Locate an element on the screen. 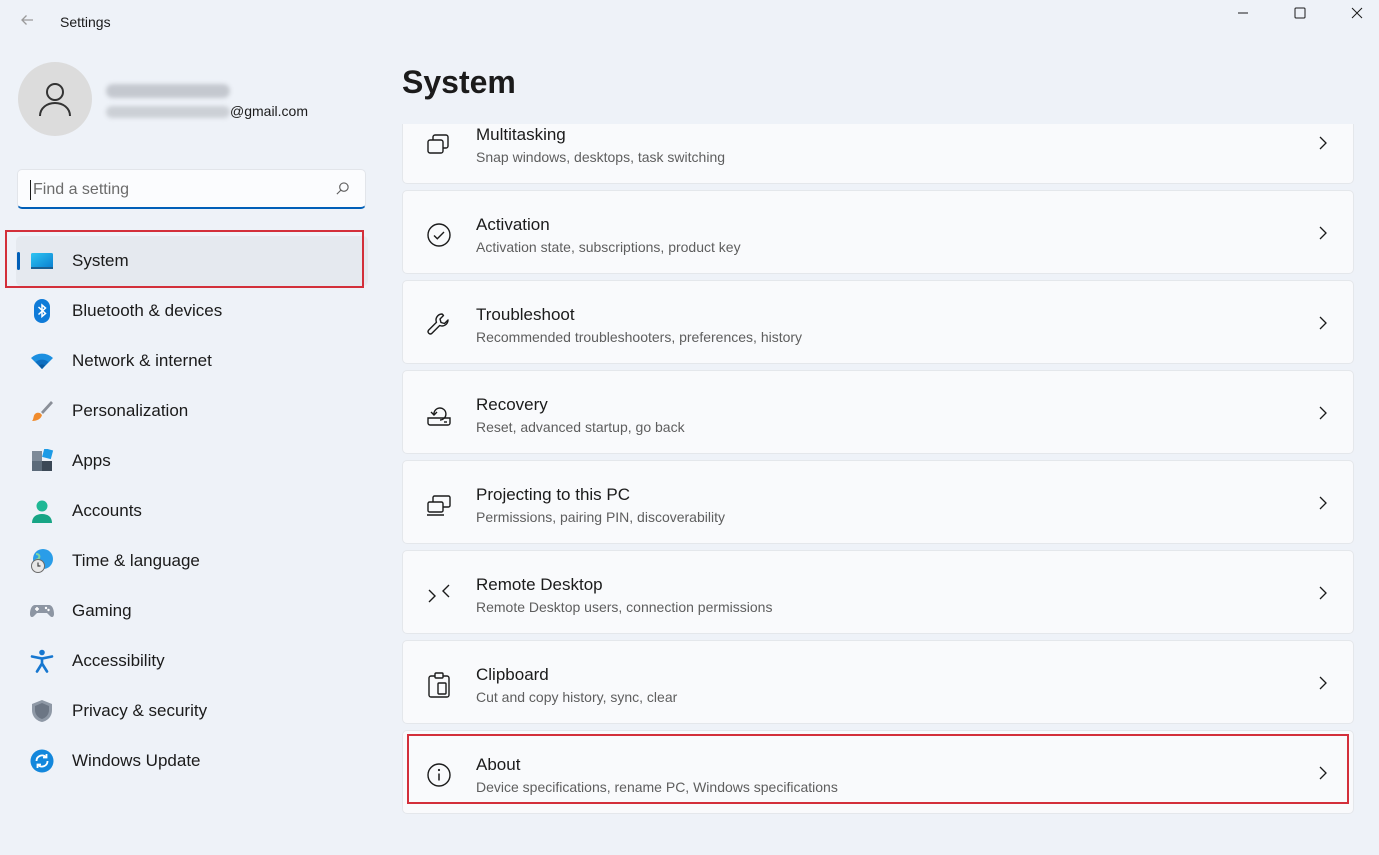 The height and width of the screenshot is (855, 1379). page-title: System is located at coordinates (459, 82).